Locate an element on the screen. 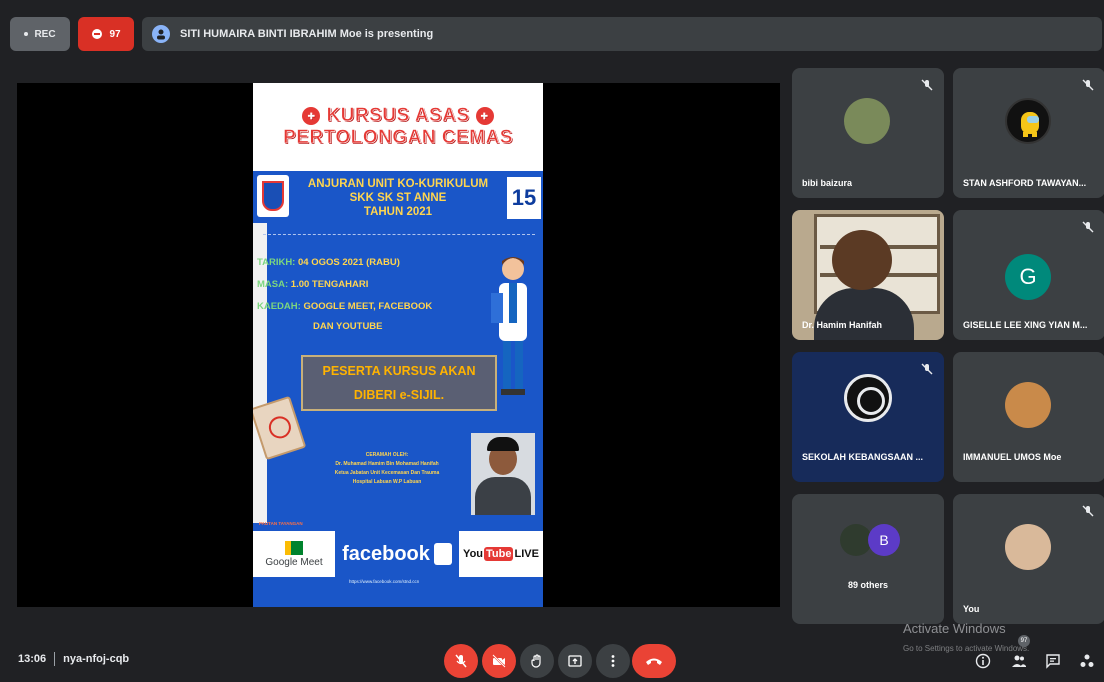  participant-tile: bibi baizura is located at coordinates (868, 133).